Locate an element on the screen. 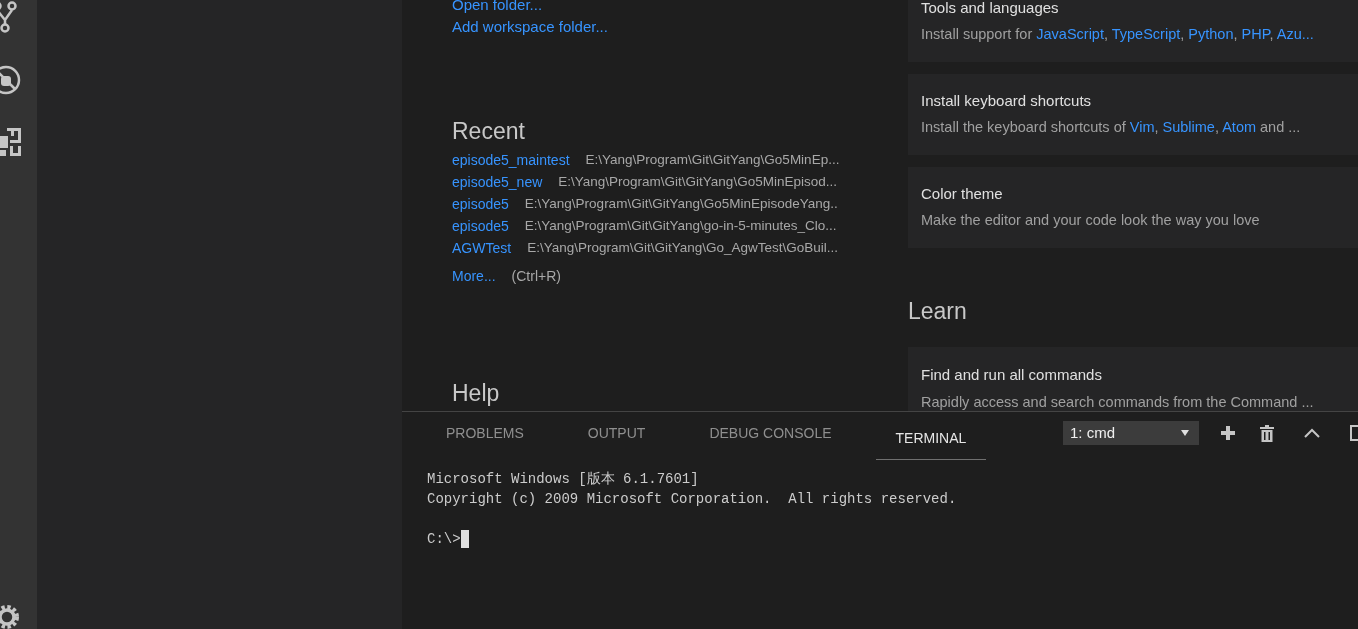 This screenshot has width=1358, height=629. welcome-card: Color theme Make the editor and your code look the way you love is located at coordinates (1133, 207).